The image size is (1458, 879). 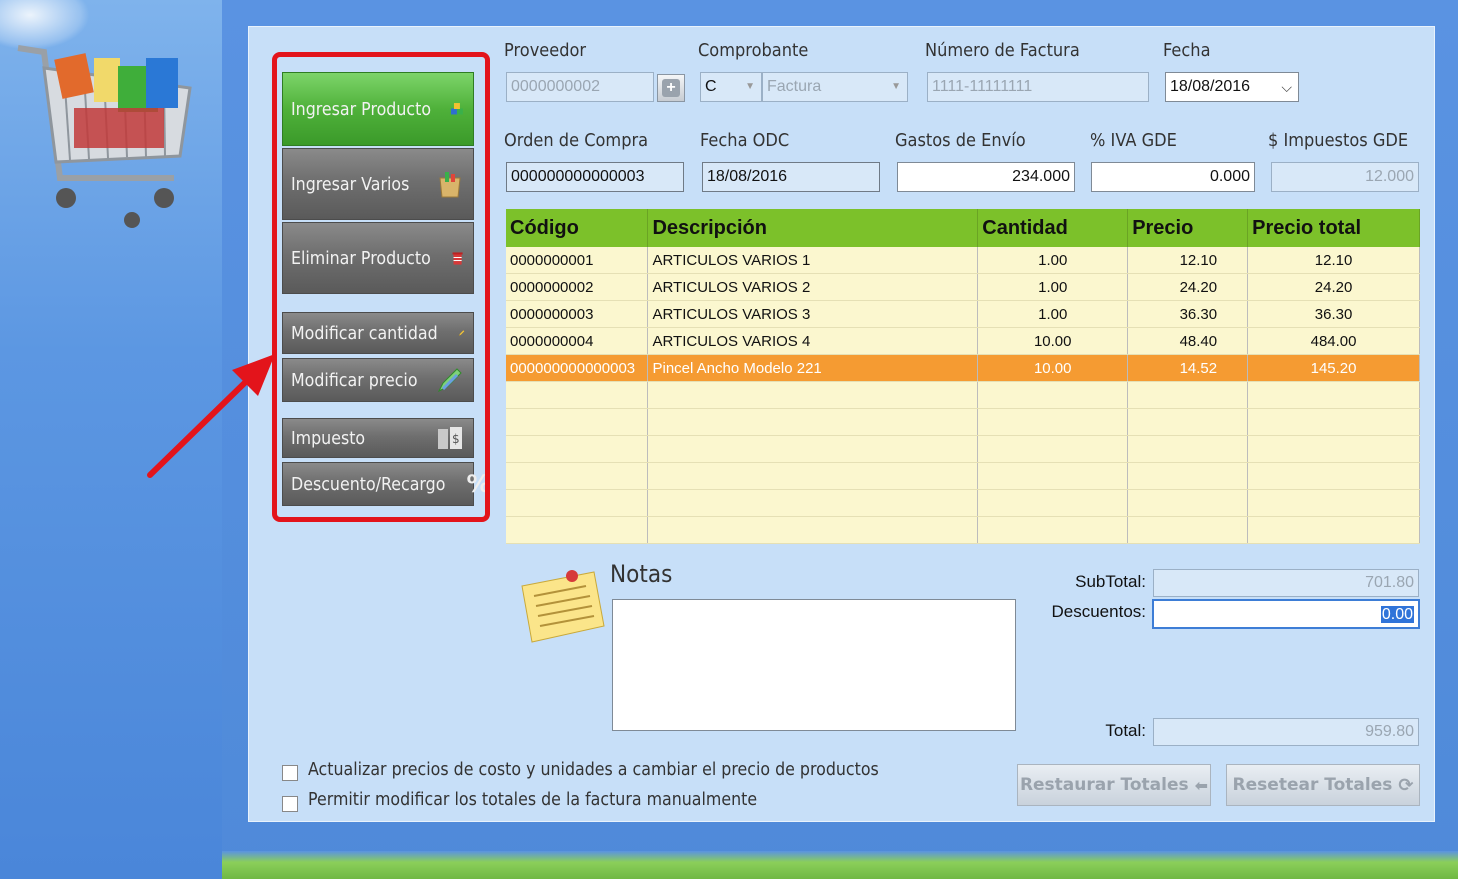 What do you see at coordinates (1173, 177) in the screenshot?
I see `iva-gde-field: 0.000` at bounding box center [1173, 177].